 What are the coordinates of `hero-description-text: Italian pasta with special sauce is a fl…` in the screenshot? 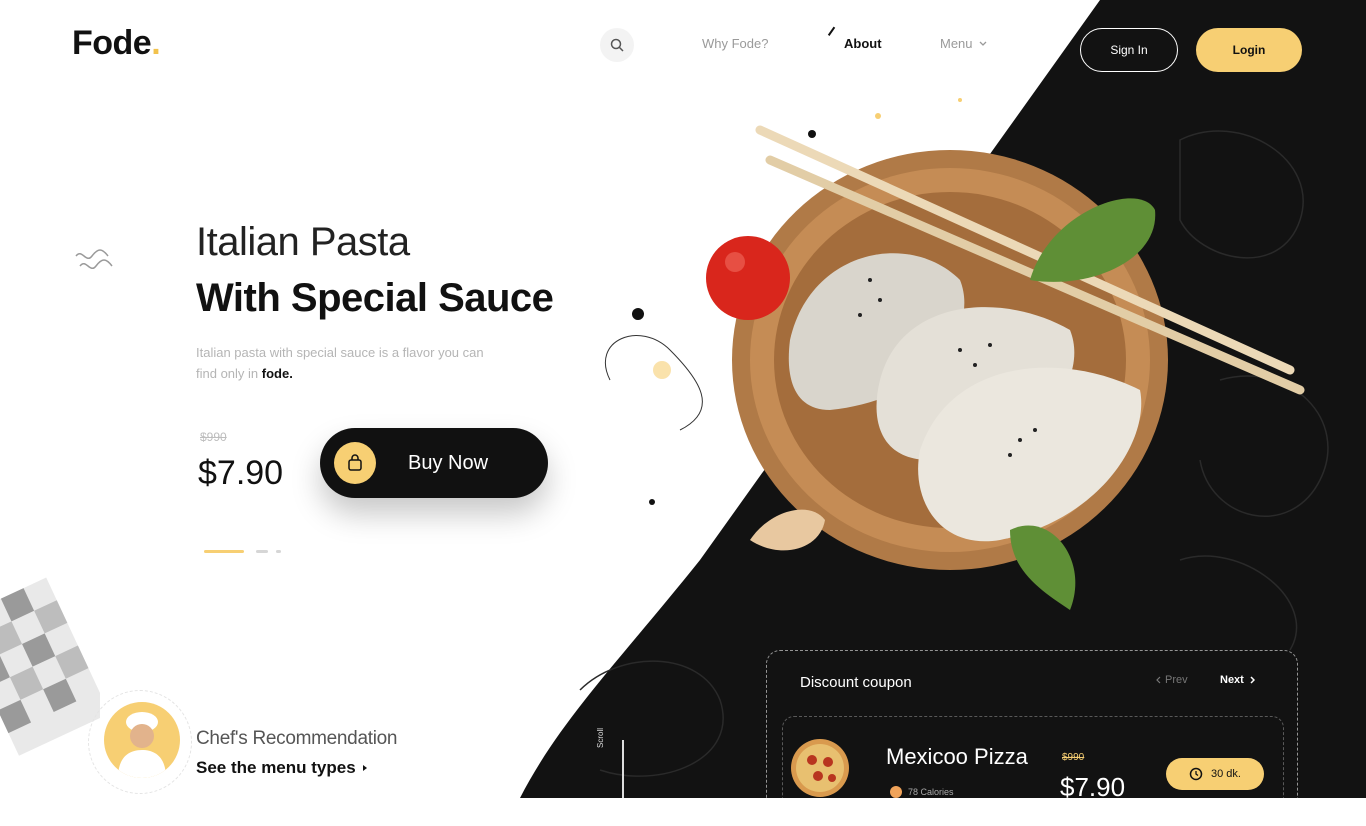 It's located at (340, 363).